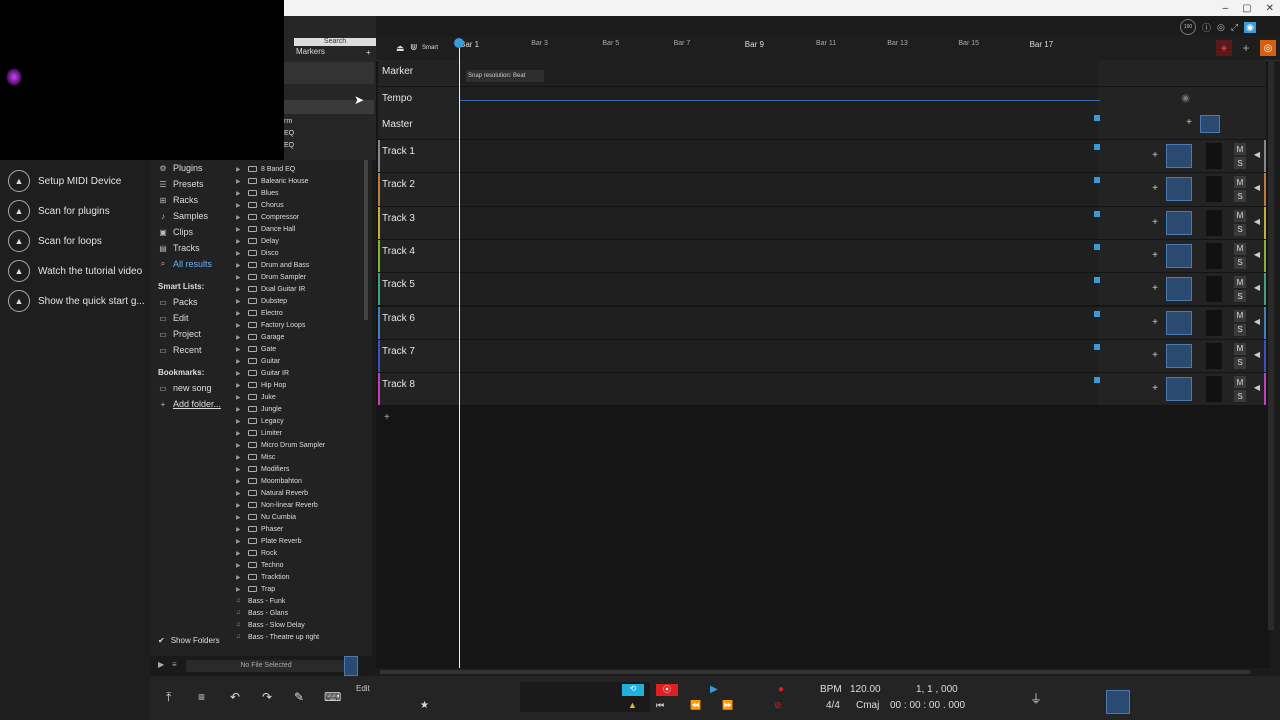  What do you see at coordinates (301, 613) in the screenshot?
I see `preset-item: ♫ Bass - Glans` at bounding box center [301, 613].